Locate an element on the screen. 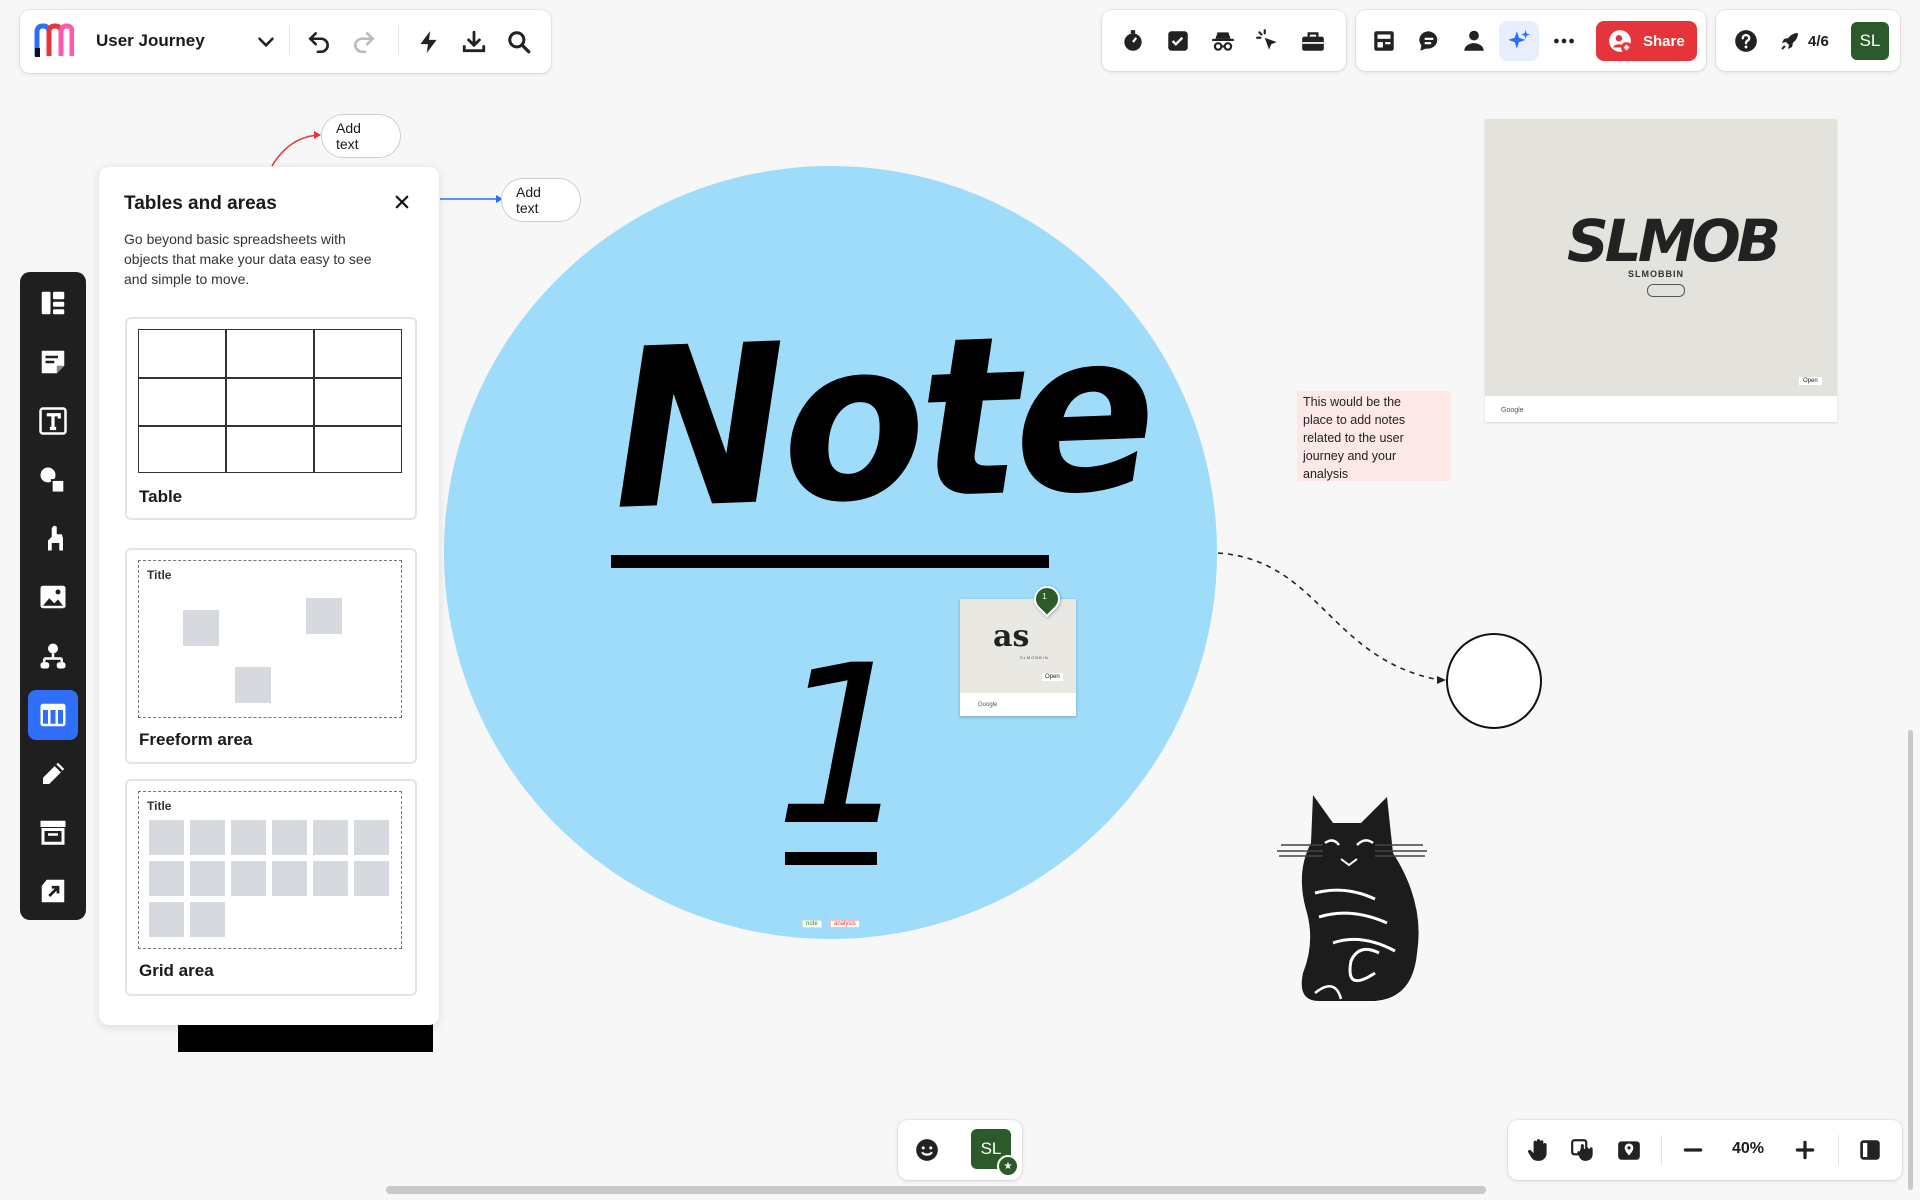 This screenshot has width=1920, height=1200. cat-illustration is located at coordinates (1355, 899).